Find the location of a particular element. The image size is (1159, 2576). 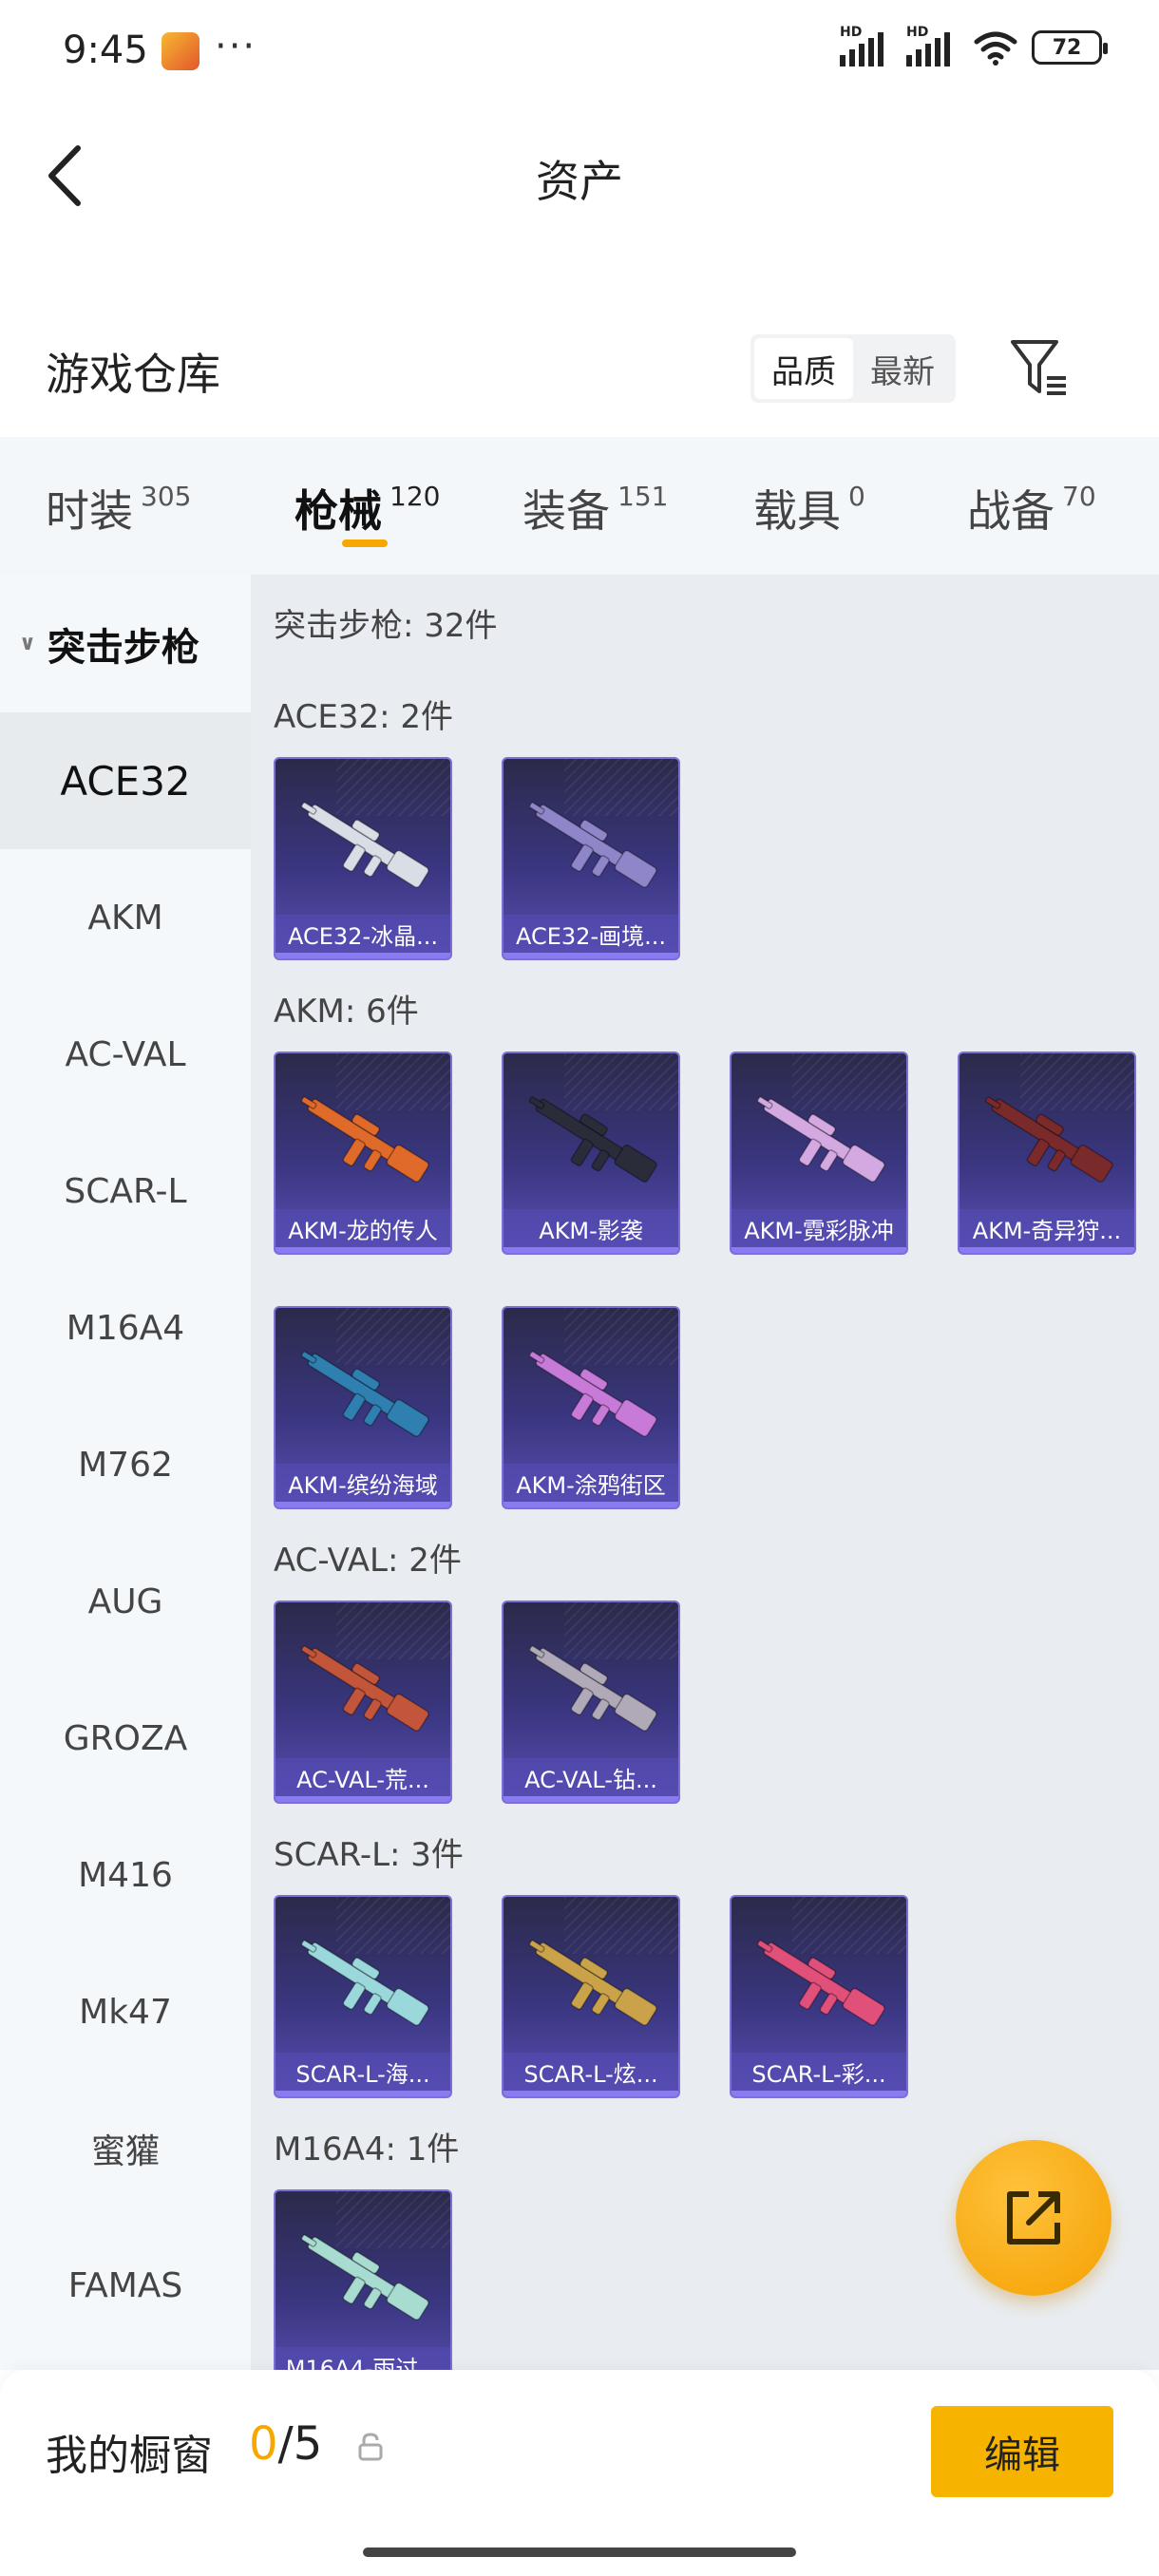

weapon-card: AKM-龙的传人 is located at coordinates (363, 1153).